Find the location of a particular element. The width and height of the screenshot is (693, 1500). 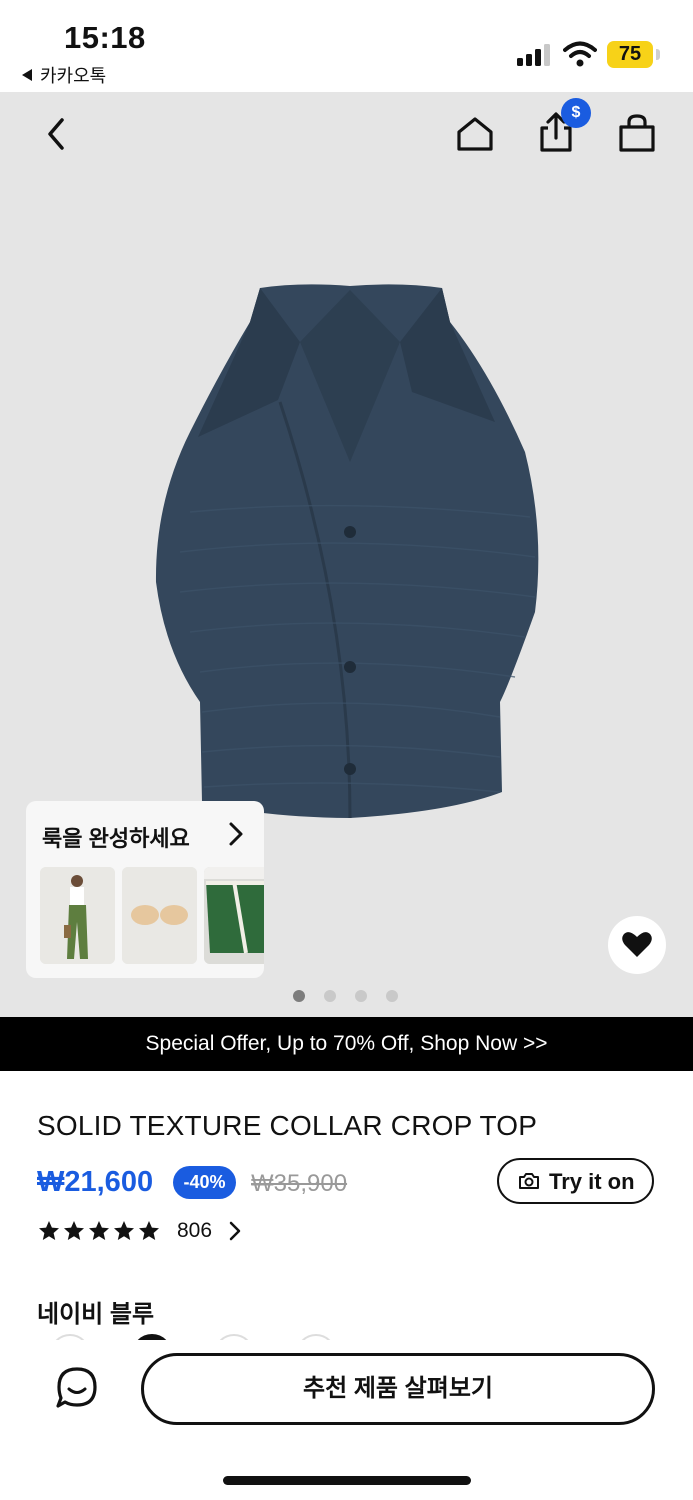

try-it-on-button: Try it on is located at coordinates (575, 1181).